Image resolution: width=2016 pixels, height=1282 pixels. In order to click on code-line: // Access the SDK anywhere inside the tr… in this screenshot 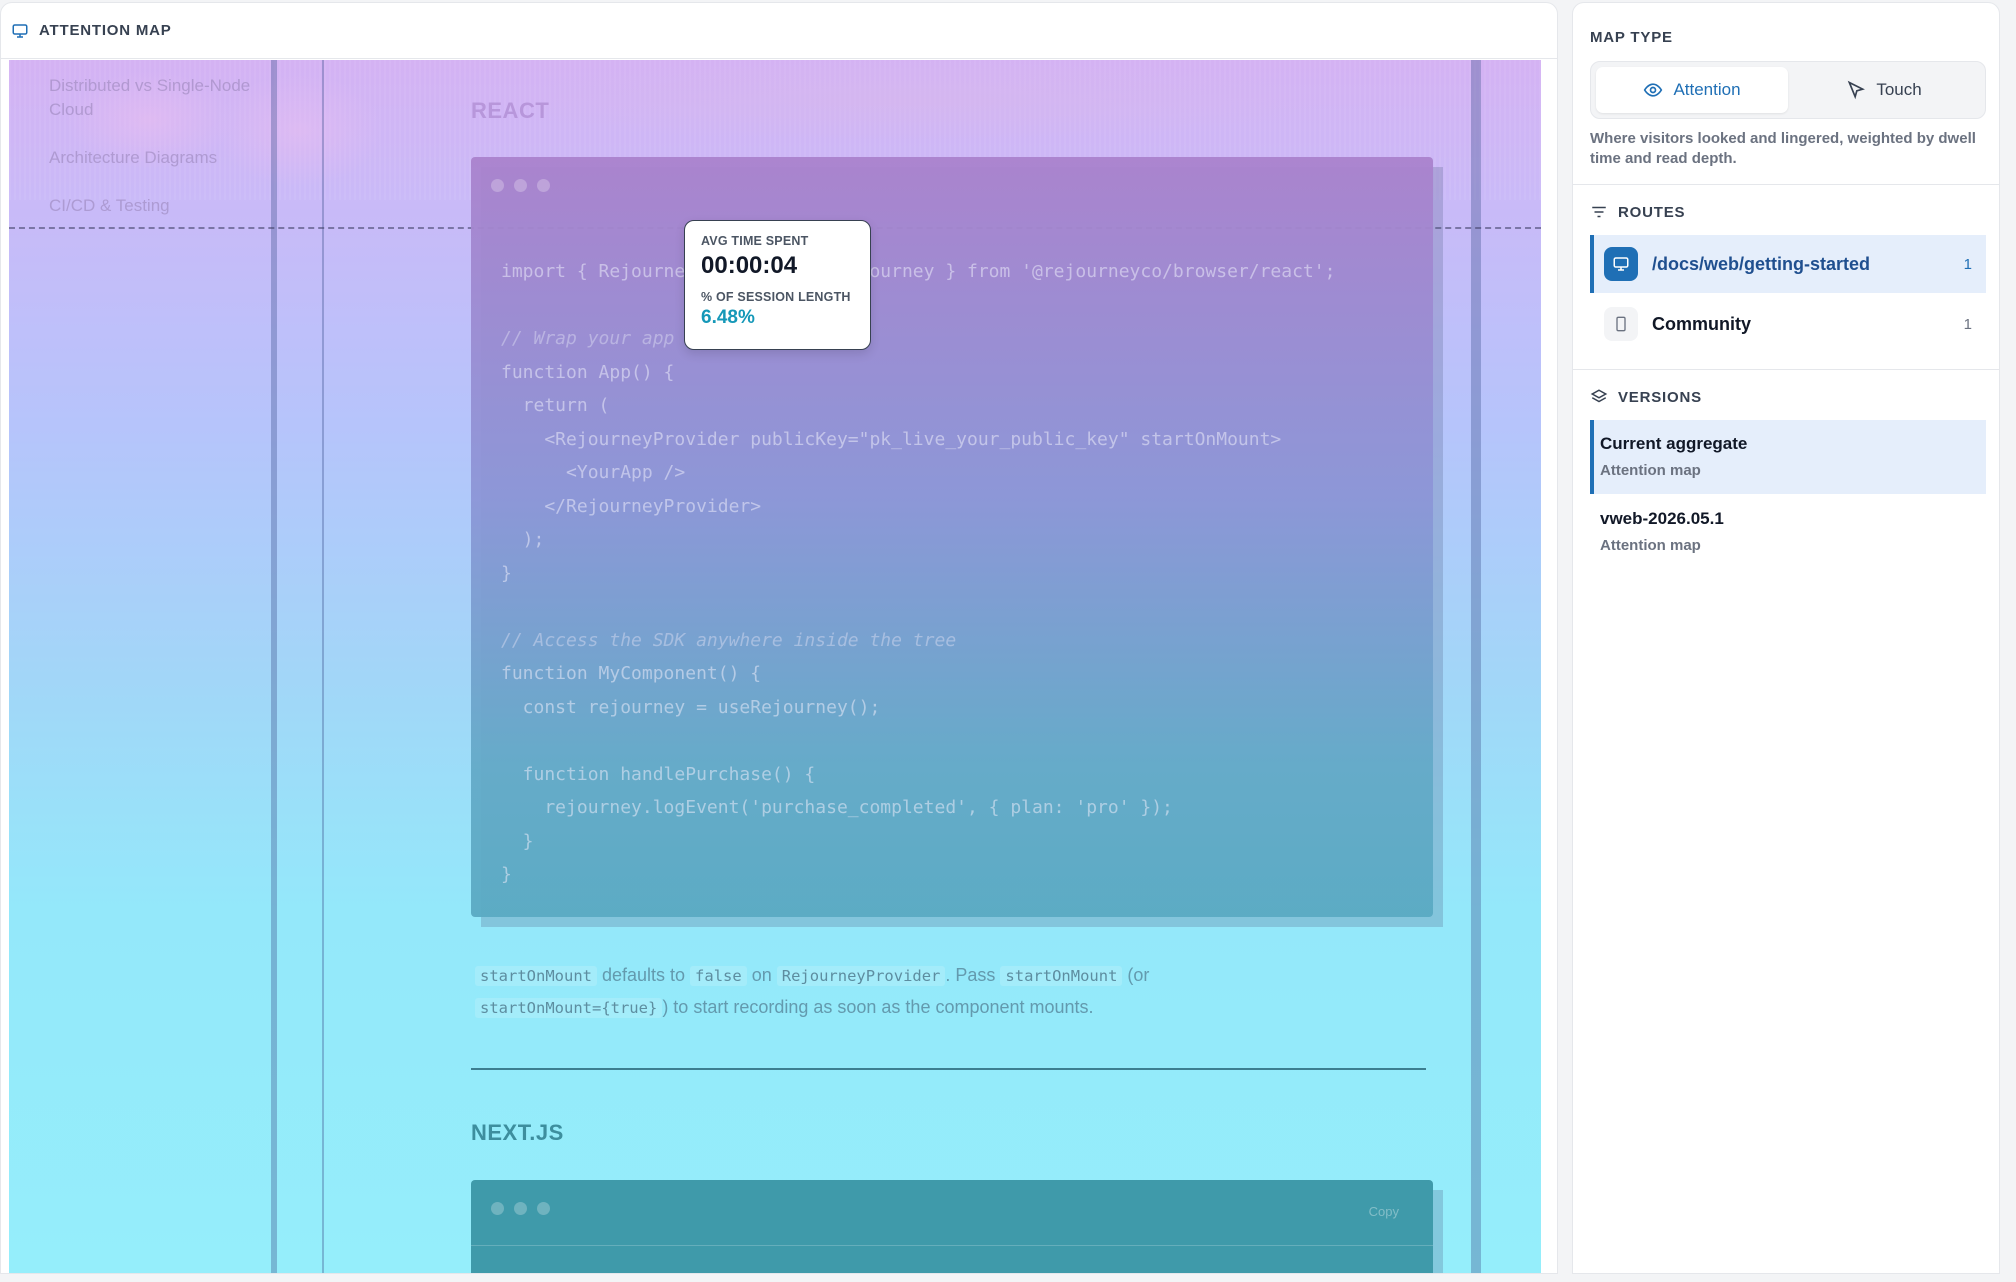, I will do `click(729, 640)`.